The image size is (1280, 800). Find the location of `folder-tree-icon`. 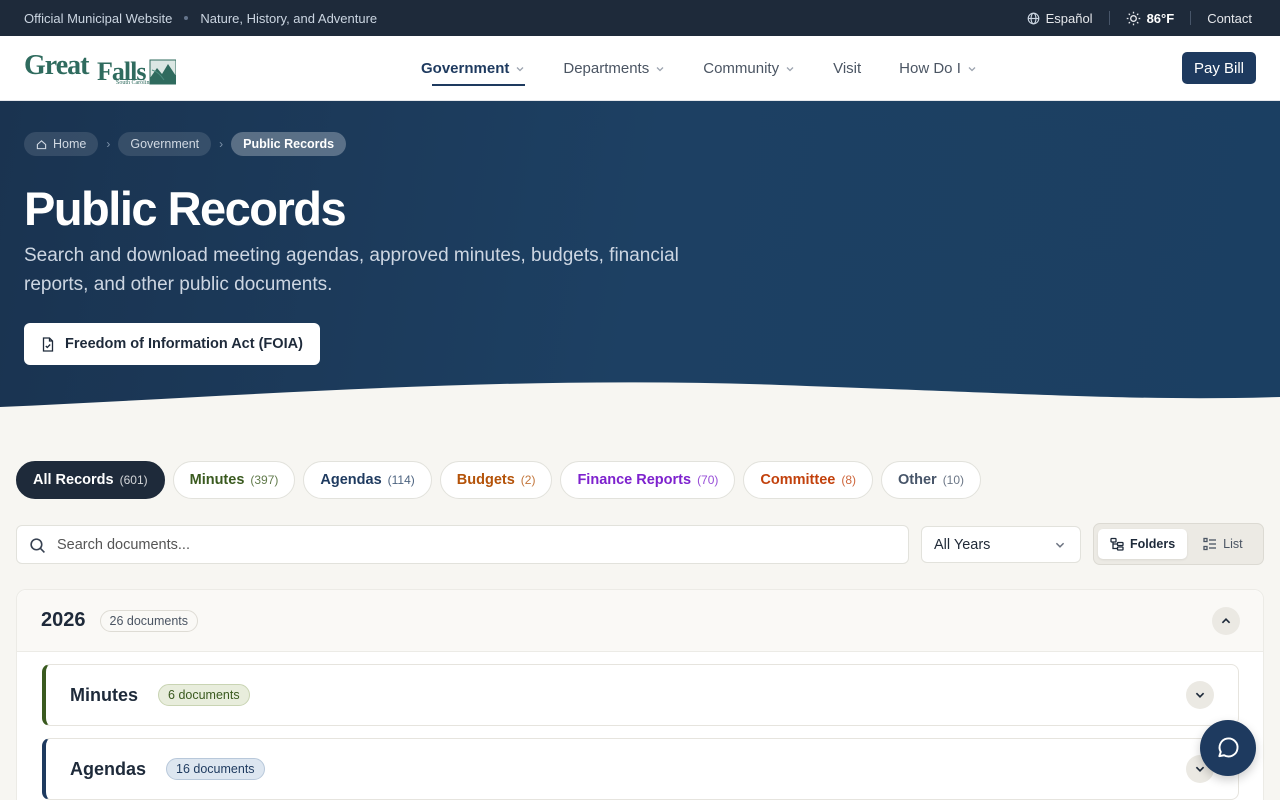

folder-tree-icon is located at coordinates (1117, 544).